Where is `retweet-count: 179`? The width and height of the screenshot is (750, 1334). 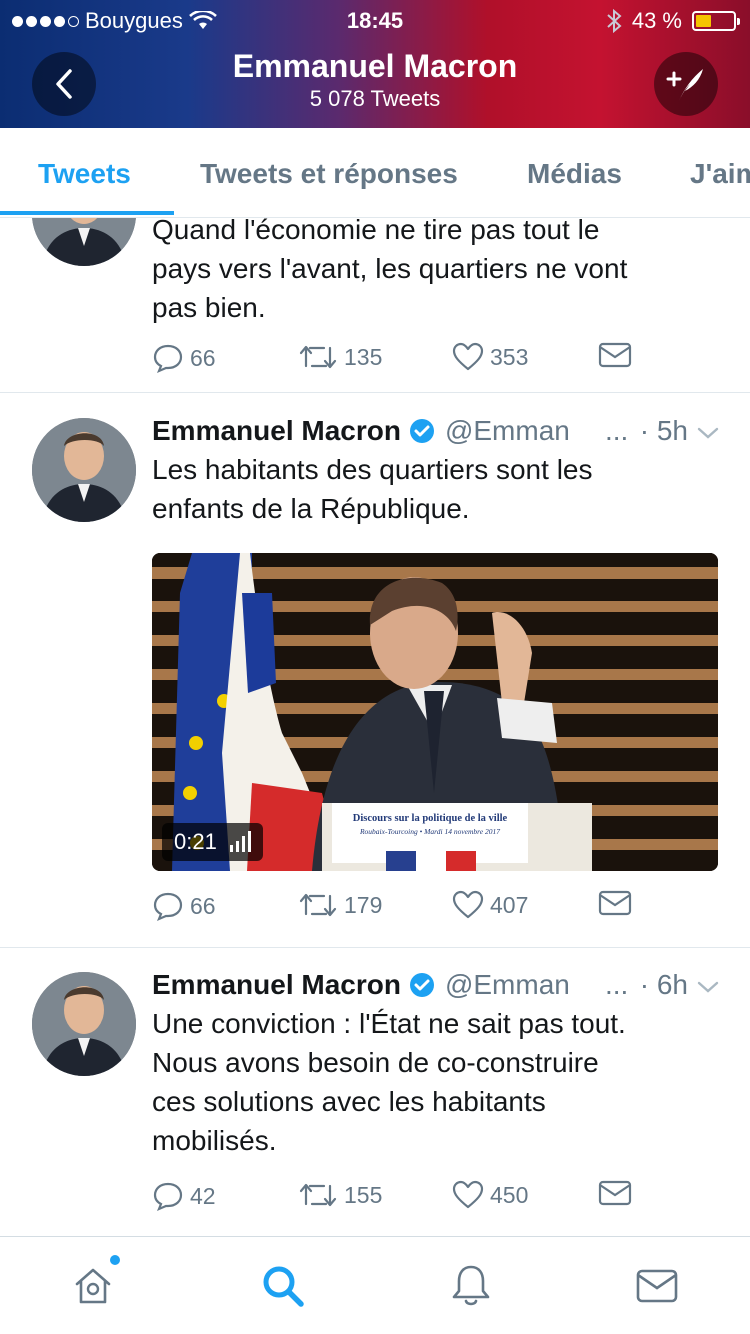 retweet-count: 179 is located at coordinates (363, 904).